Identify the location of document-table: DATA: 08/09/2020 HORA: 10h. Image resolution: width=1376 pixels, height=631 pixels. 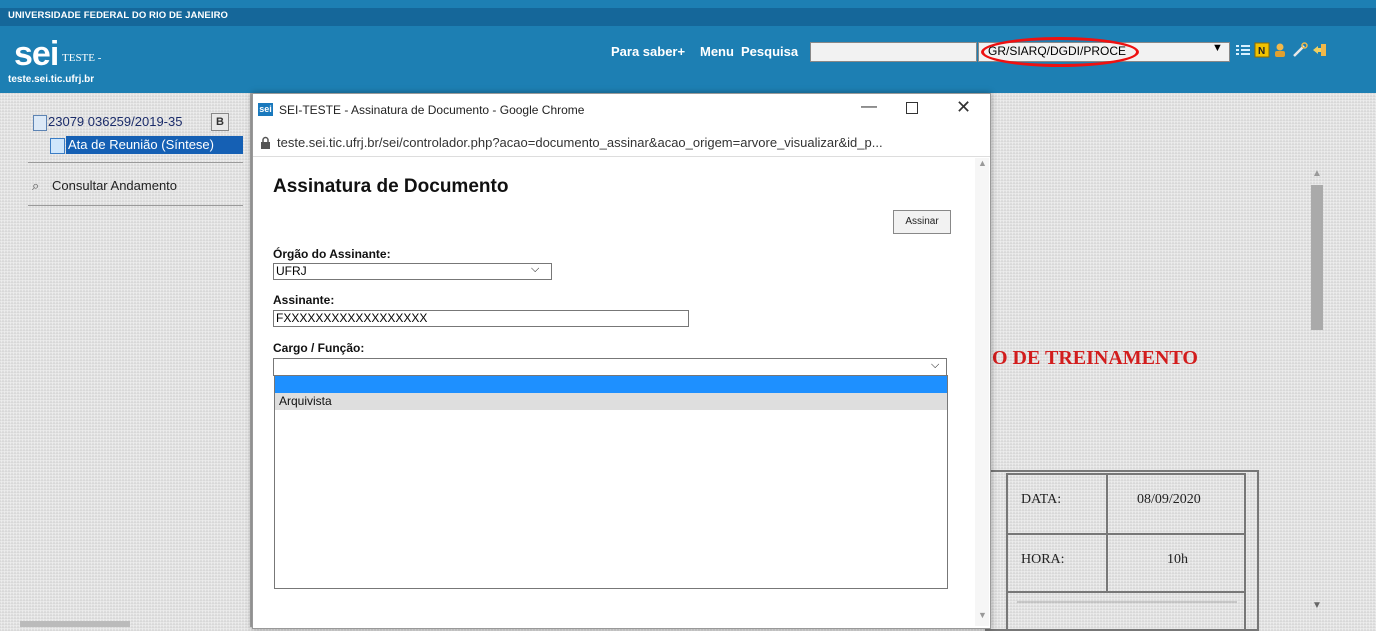
(1122, 550).